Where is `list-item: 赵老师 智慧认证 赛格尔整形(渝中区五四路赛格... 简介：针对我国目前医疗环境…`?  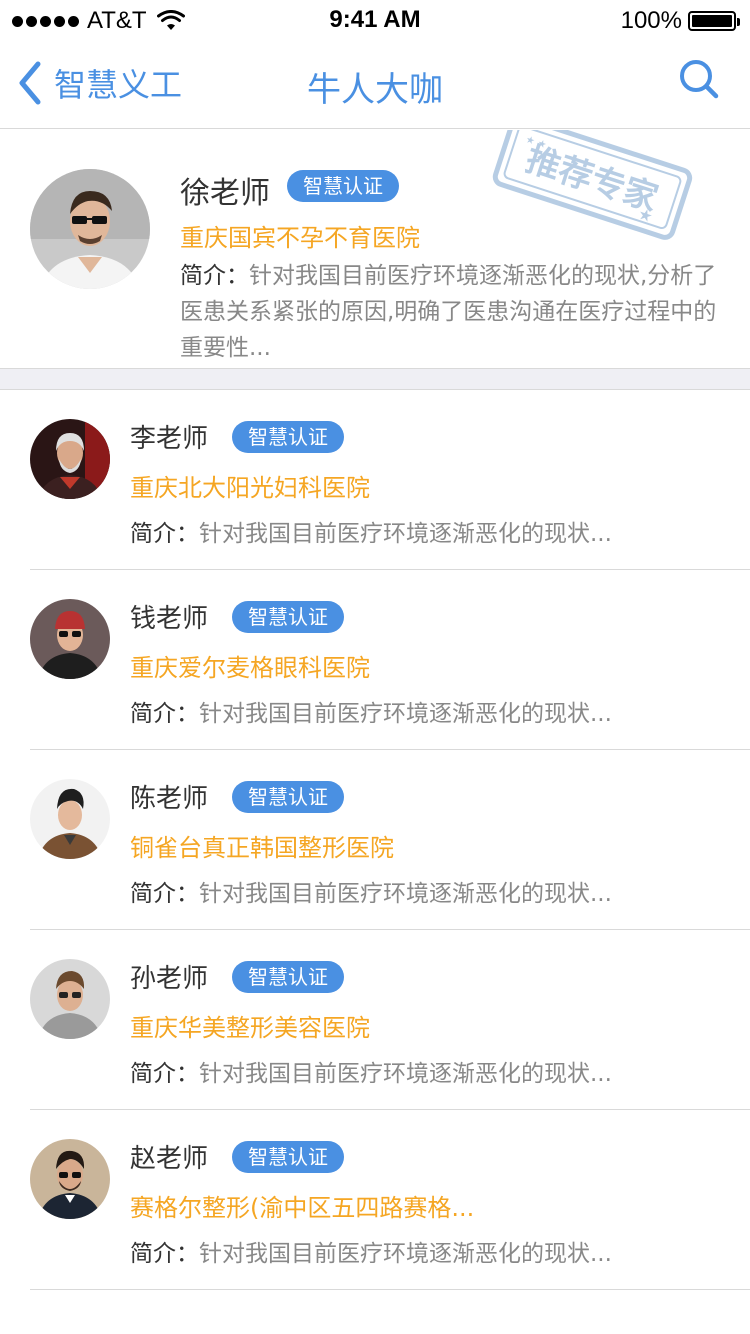
list-item: 赵老师 智慧认证 赛格尔整形(渝中区五四路赛格... 简介：针对我国目前医疗环境… is located at coordinates (375, 1200).